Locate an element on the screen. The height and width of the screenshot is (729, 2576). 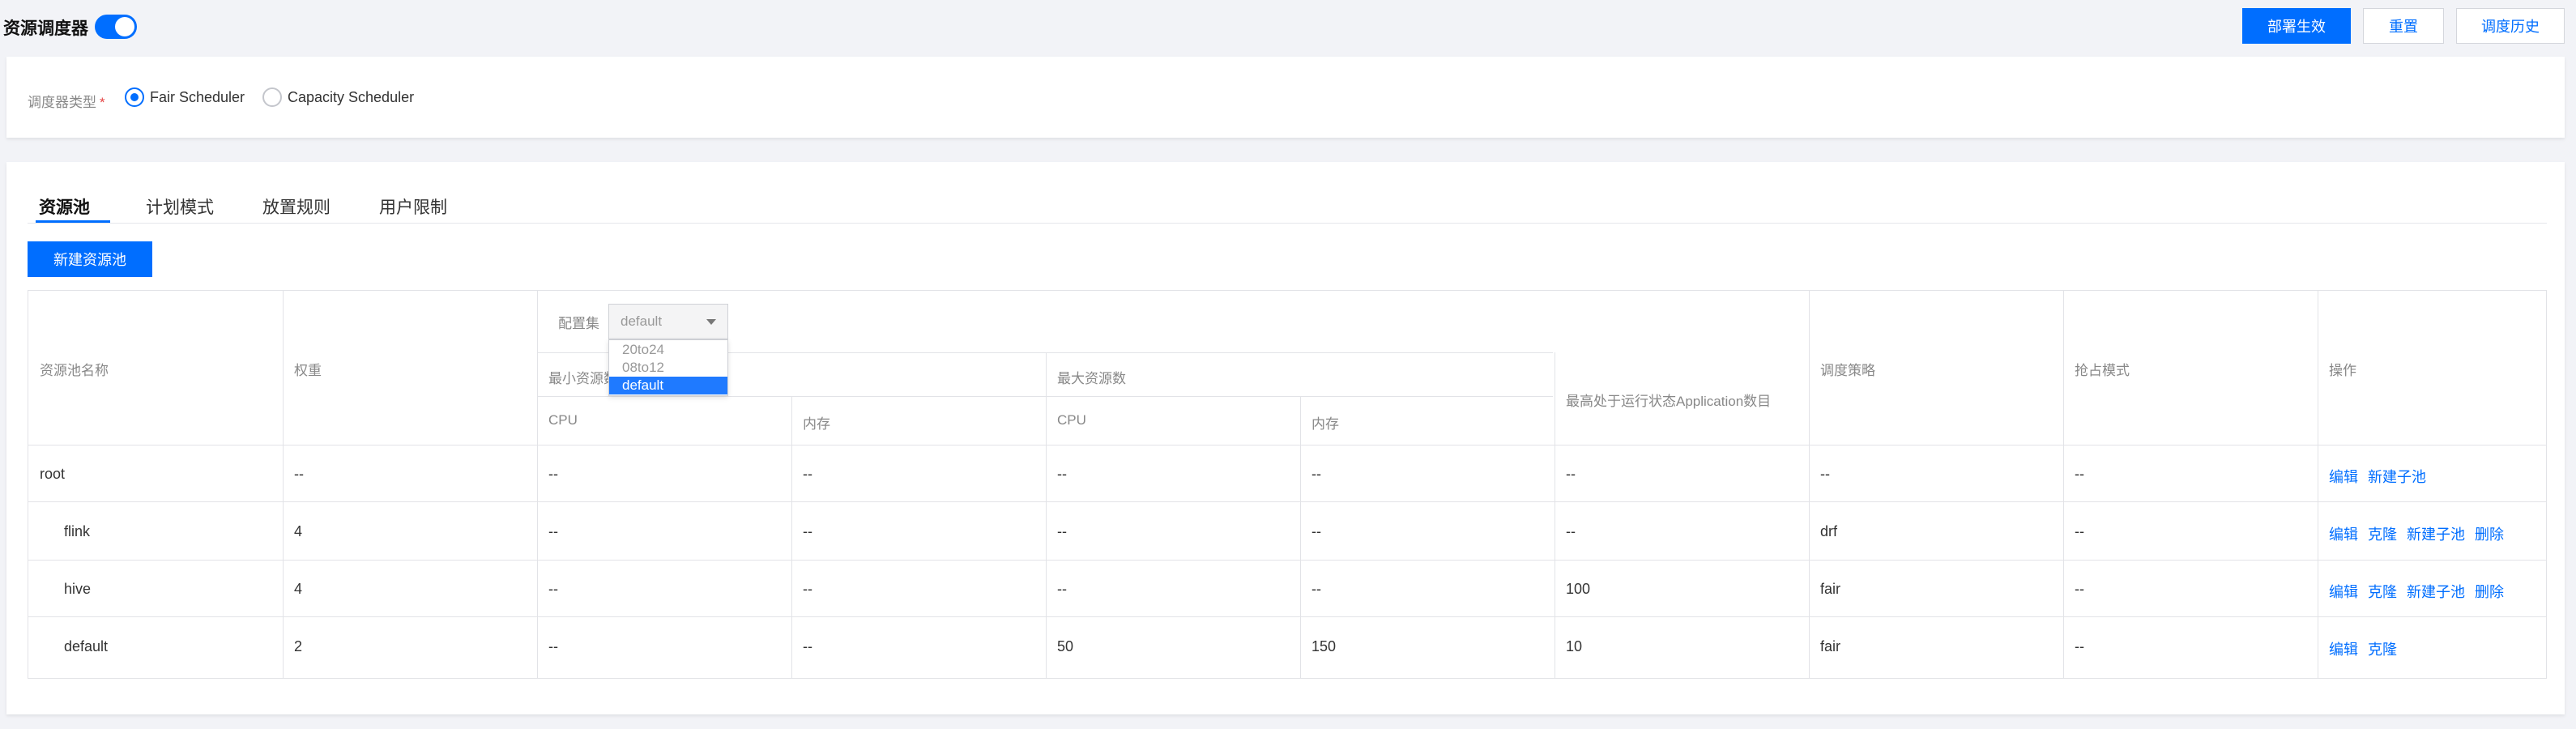
toggle-knob is located at coordinates (125, 27).